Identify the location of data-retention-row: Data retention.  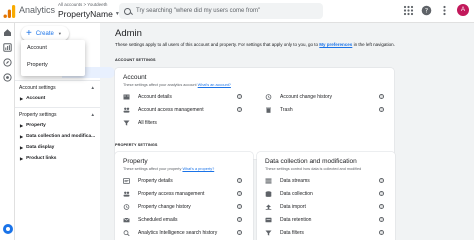
(288, 220).